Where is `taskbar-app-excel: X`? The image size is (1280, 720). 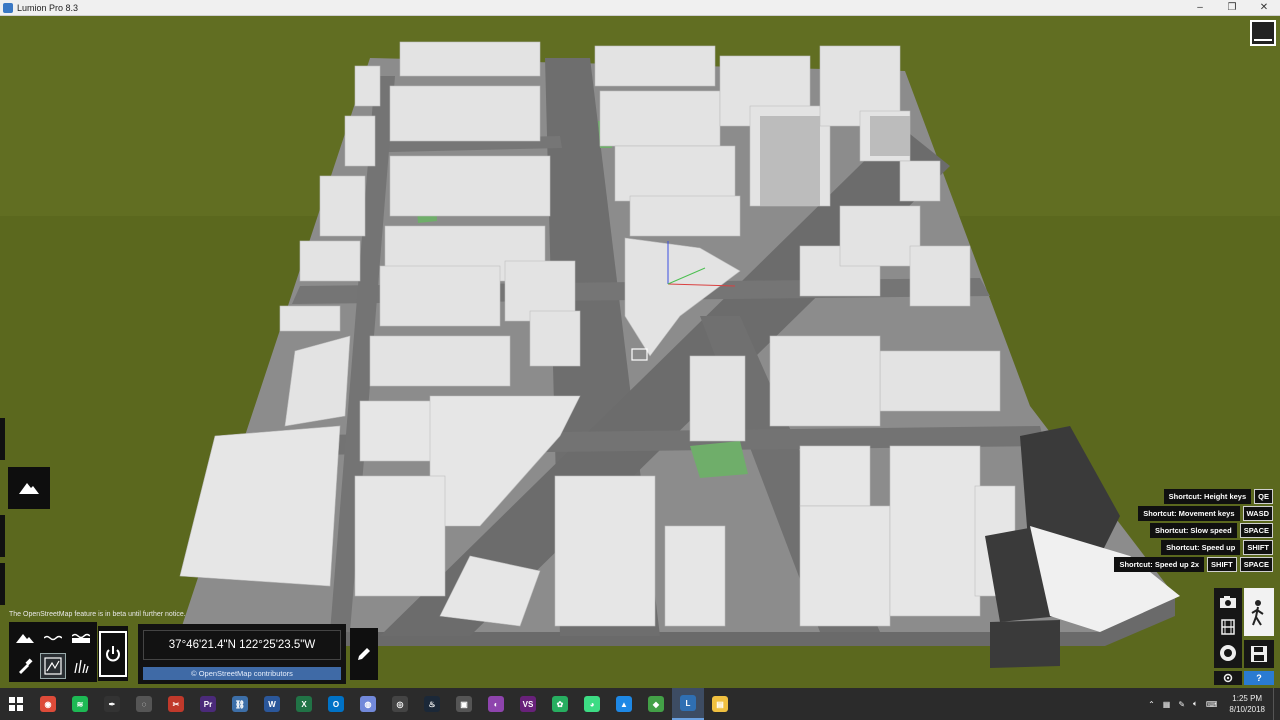 taskbar-app-excel: X is located at coordinates (304, 704).